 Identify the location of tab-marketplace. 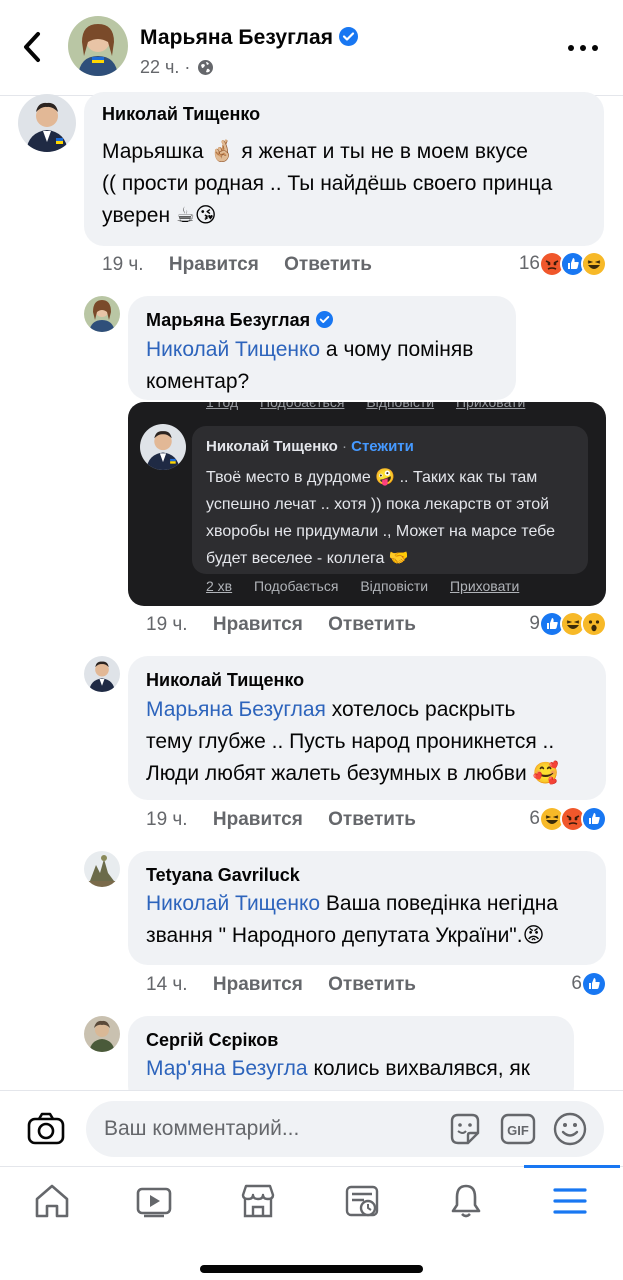
(258, 1201).